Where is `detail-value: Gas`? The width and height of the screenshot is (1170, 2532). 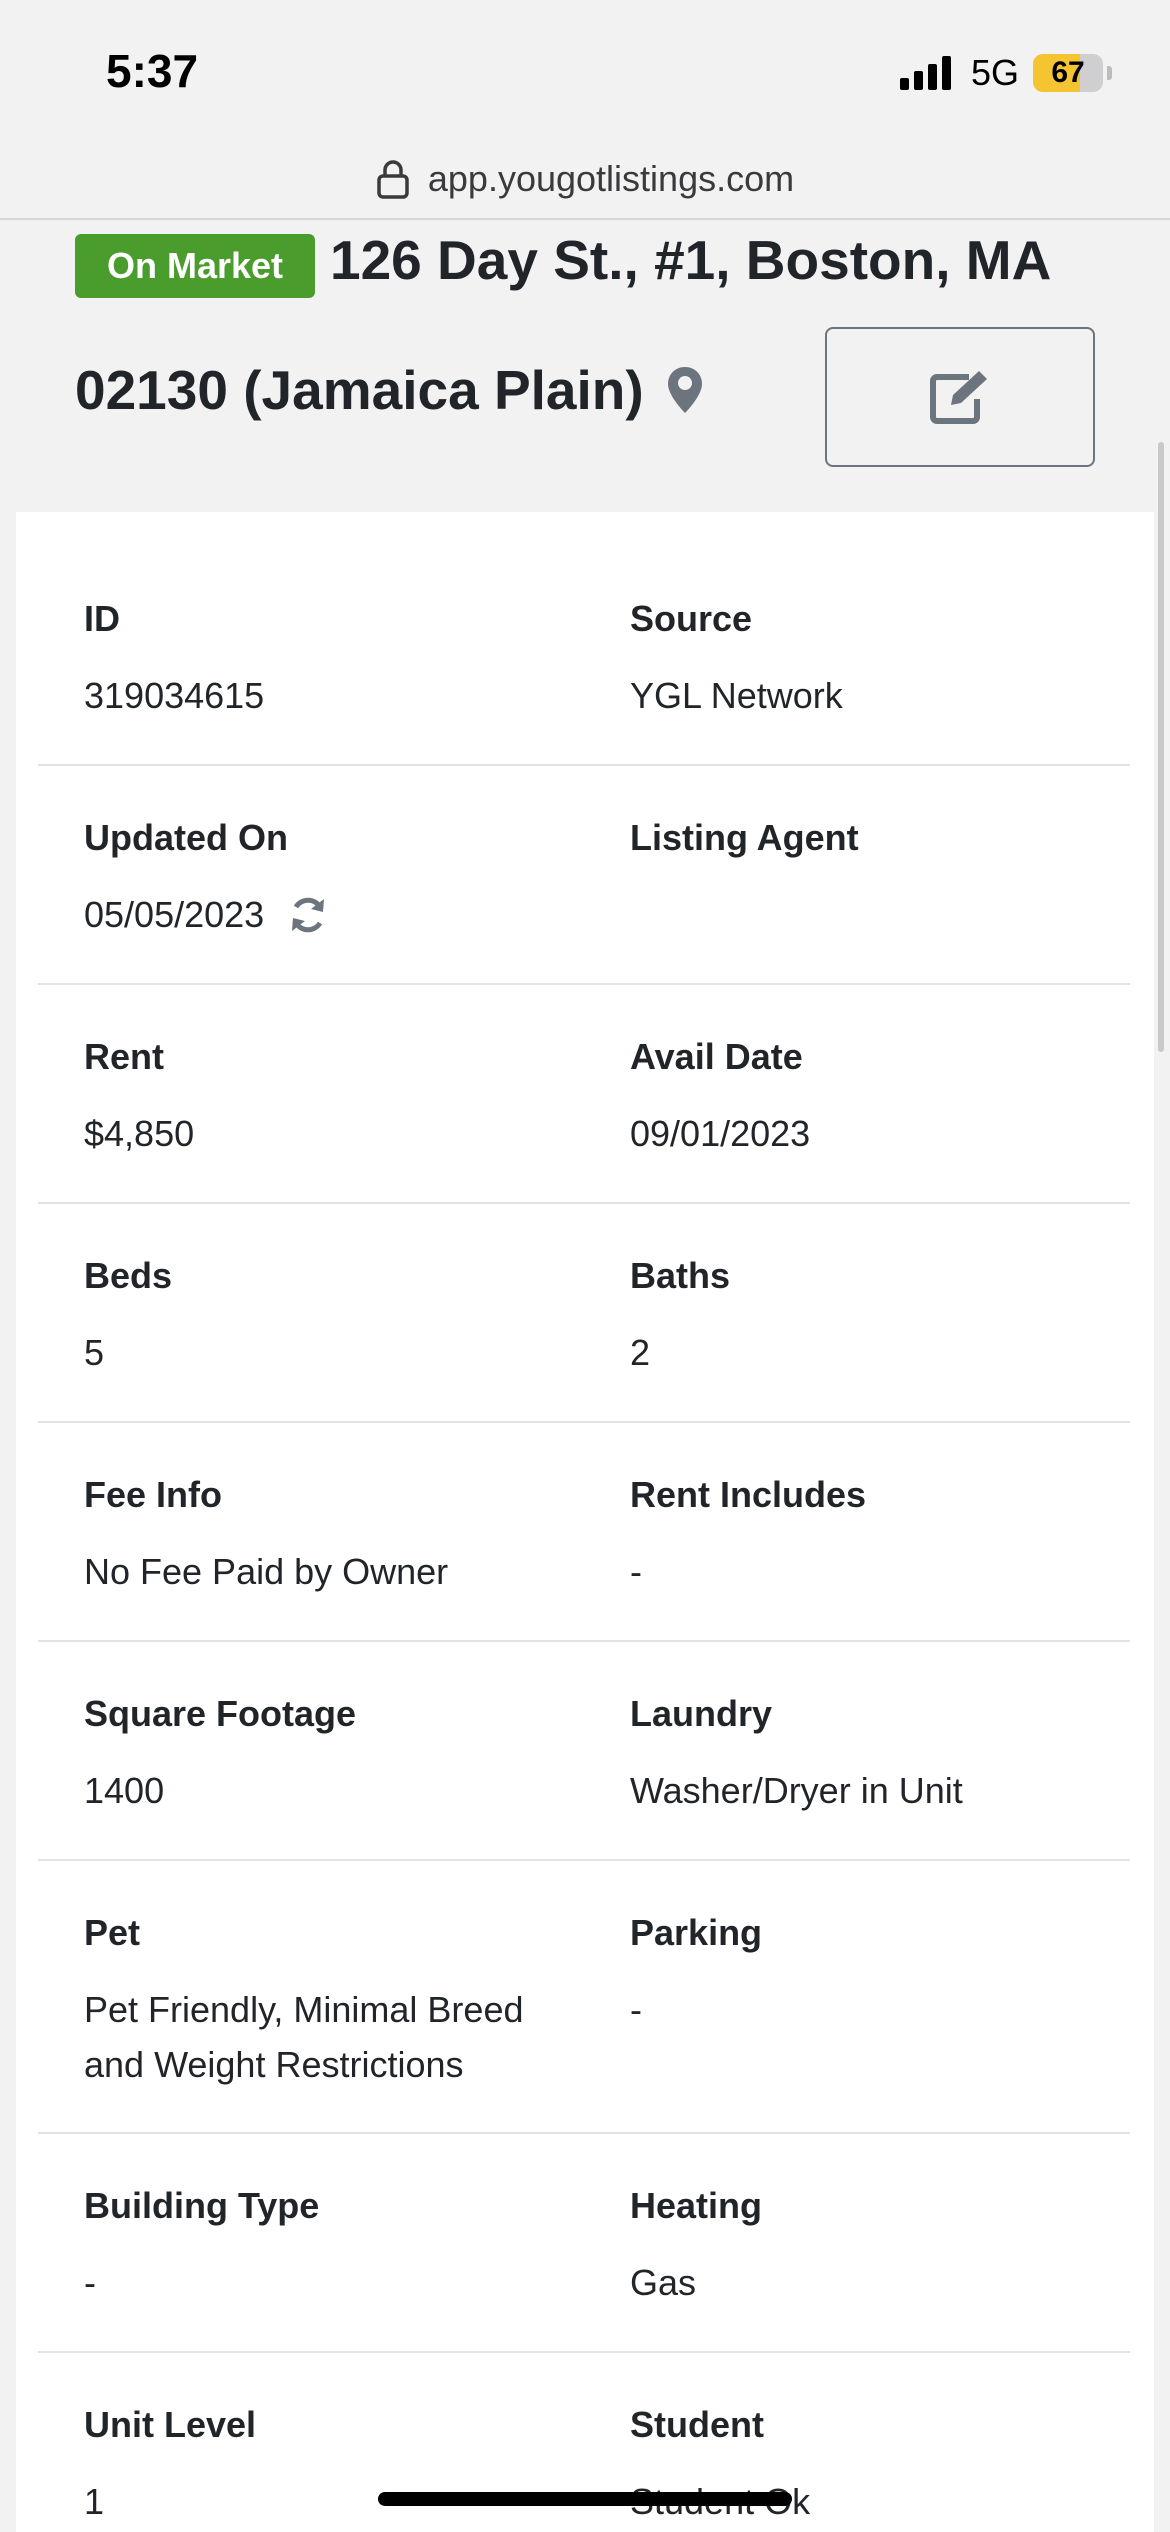
detail-value: Gas is located at coordinates (663, 2282).